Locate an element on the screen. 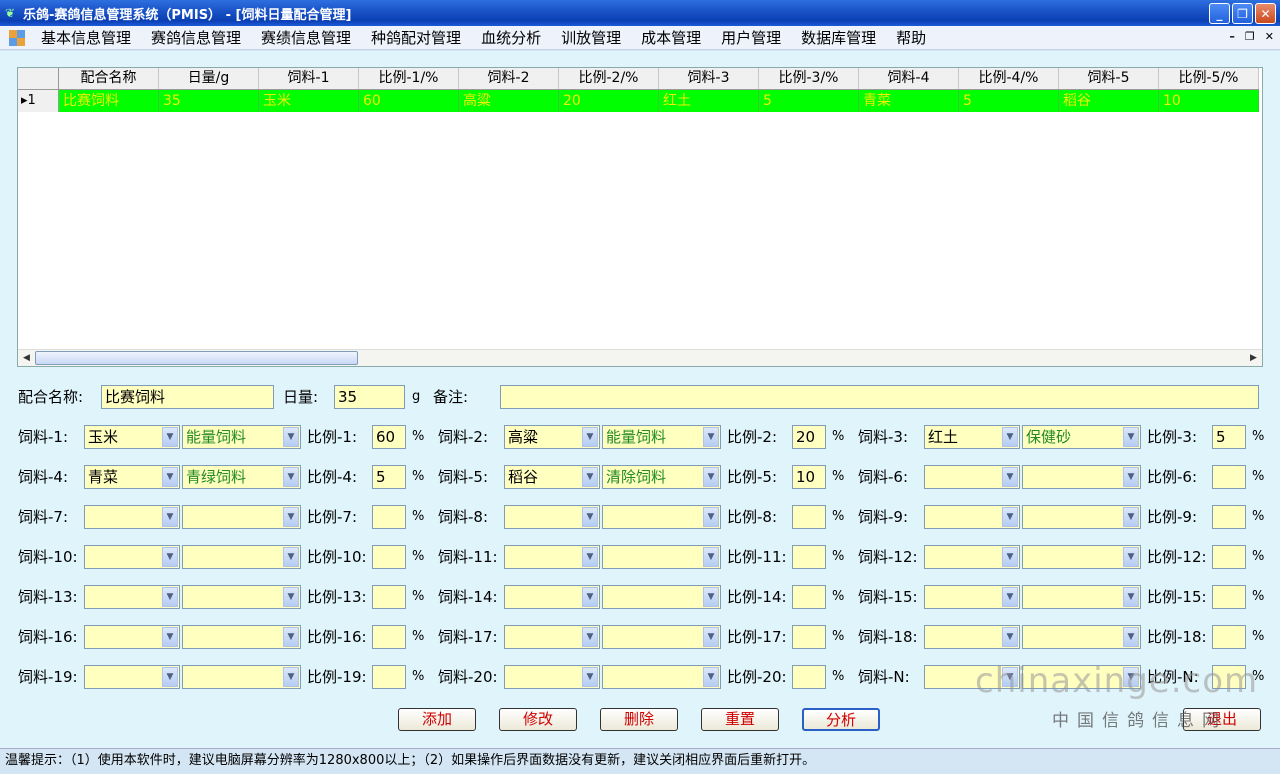 The image size is (1280, 774). delete-button: 删除 is located at coordinates (639, 719).